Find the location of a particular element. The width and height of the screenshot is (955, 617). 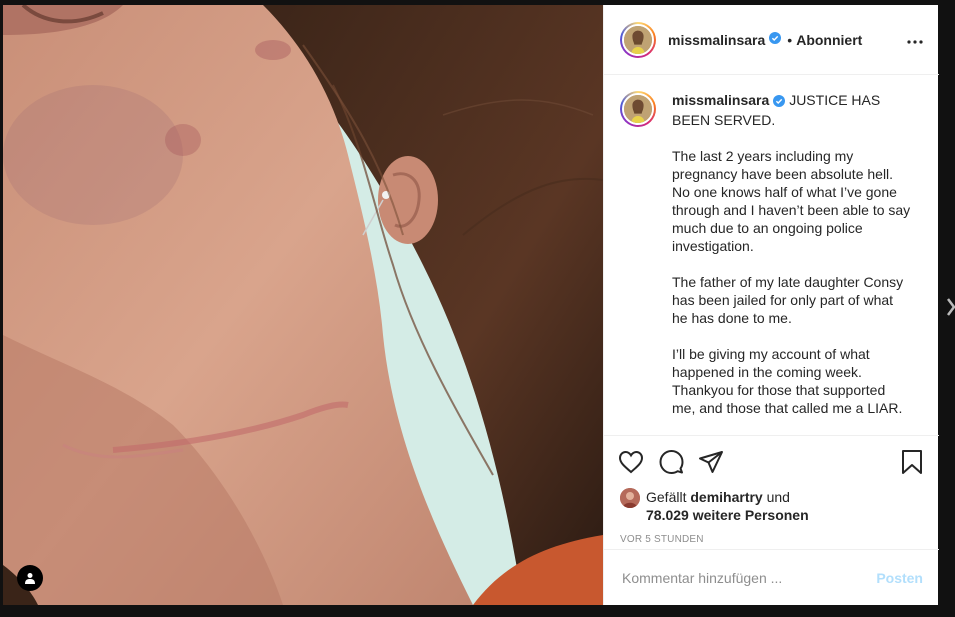

liker-avatar is located at coordinates (630, 498).